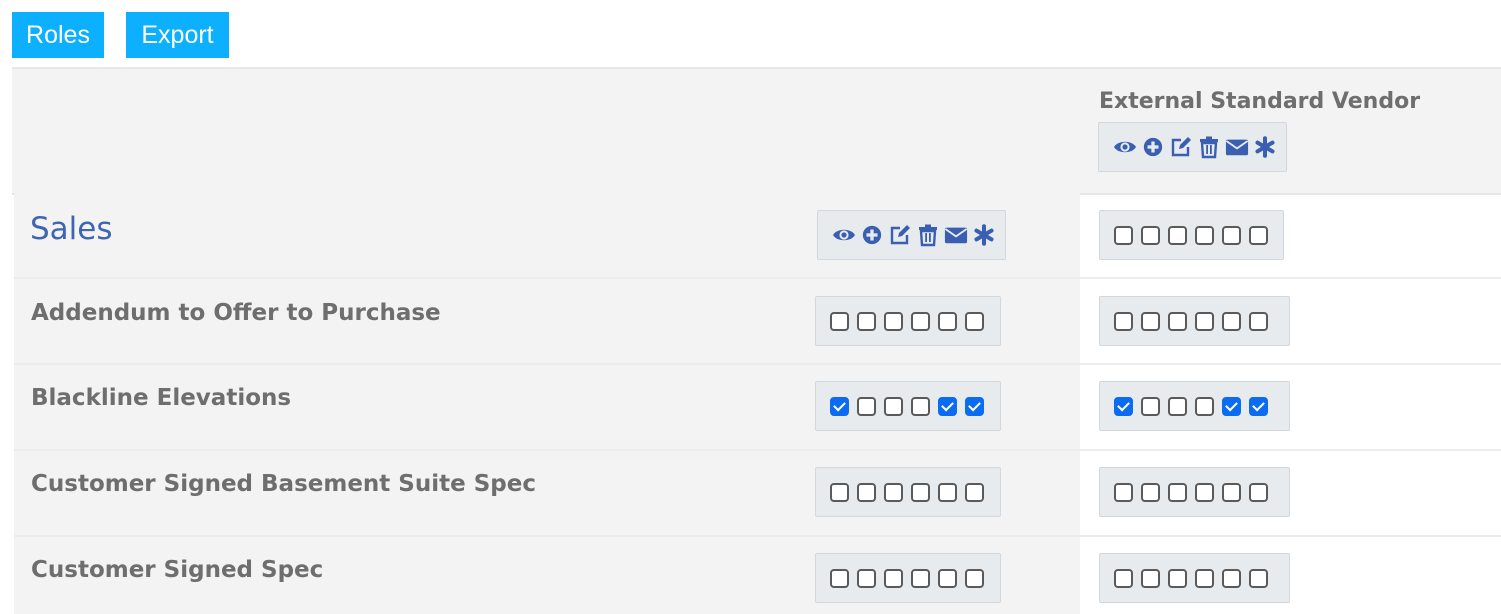 The height and width of the screenshot is (614, 1501). What do you see at coordinates (177, 570) in the screenshot?
I see `row-label: Customer Signed Spec` at bounding box center [177, 570].